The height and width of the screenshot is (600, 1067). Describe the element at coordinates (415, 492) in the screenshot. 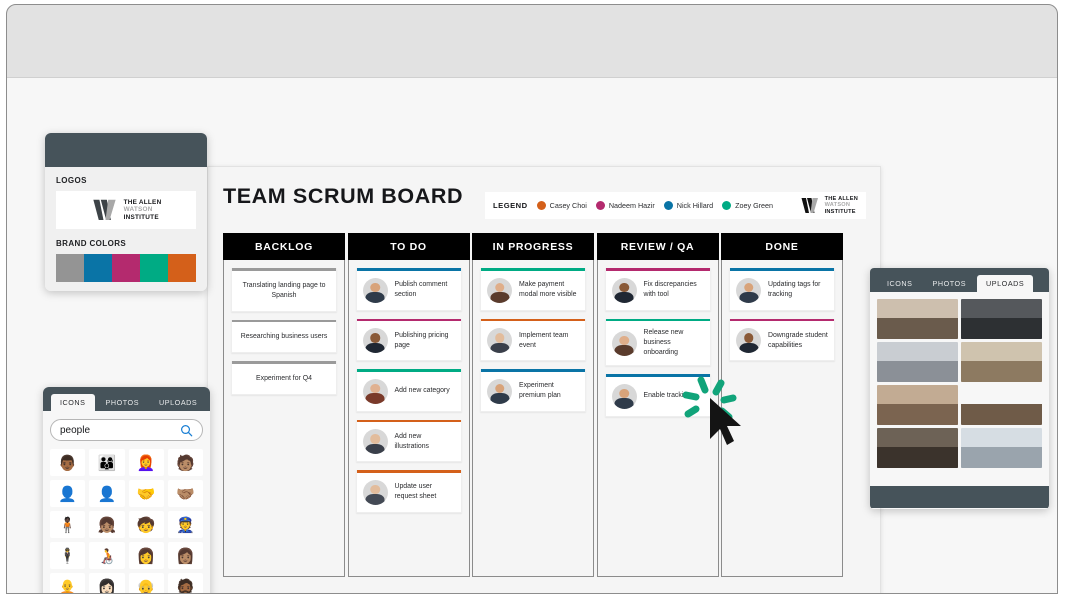

I see `card-title: Update user request sheet` at that location.